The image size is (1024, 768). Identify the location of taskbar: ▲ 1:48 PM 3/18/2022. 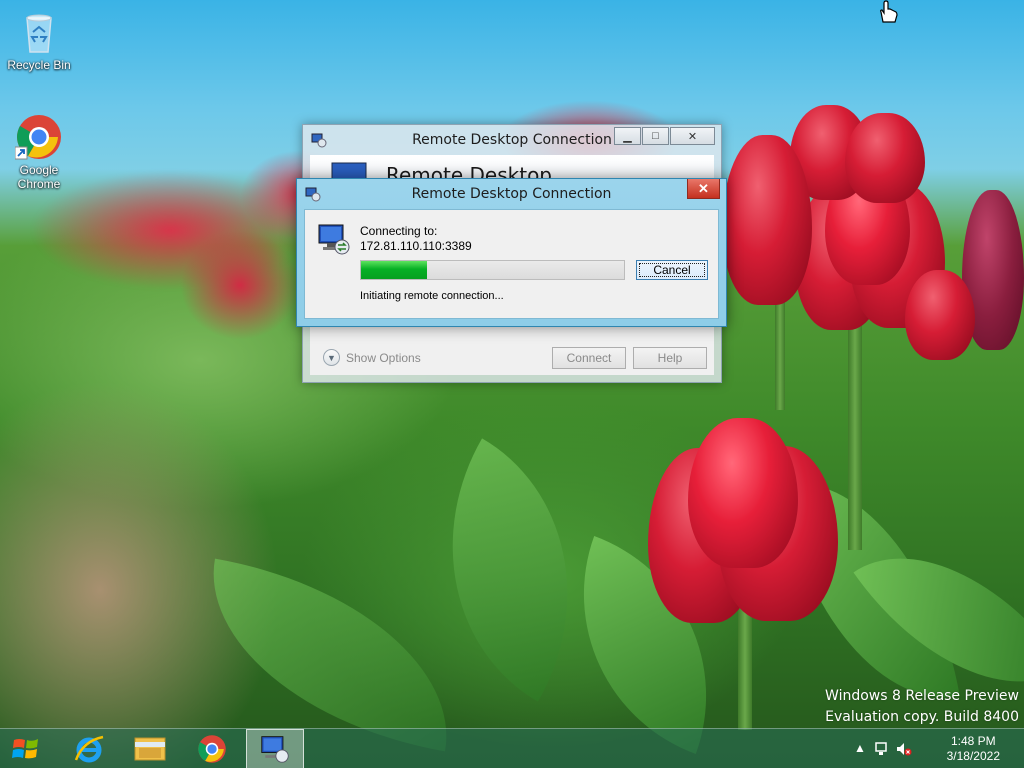
(512, 748).